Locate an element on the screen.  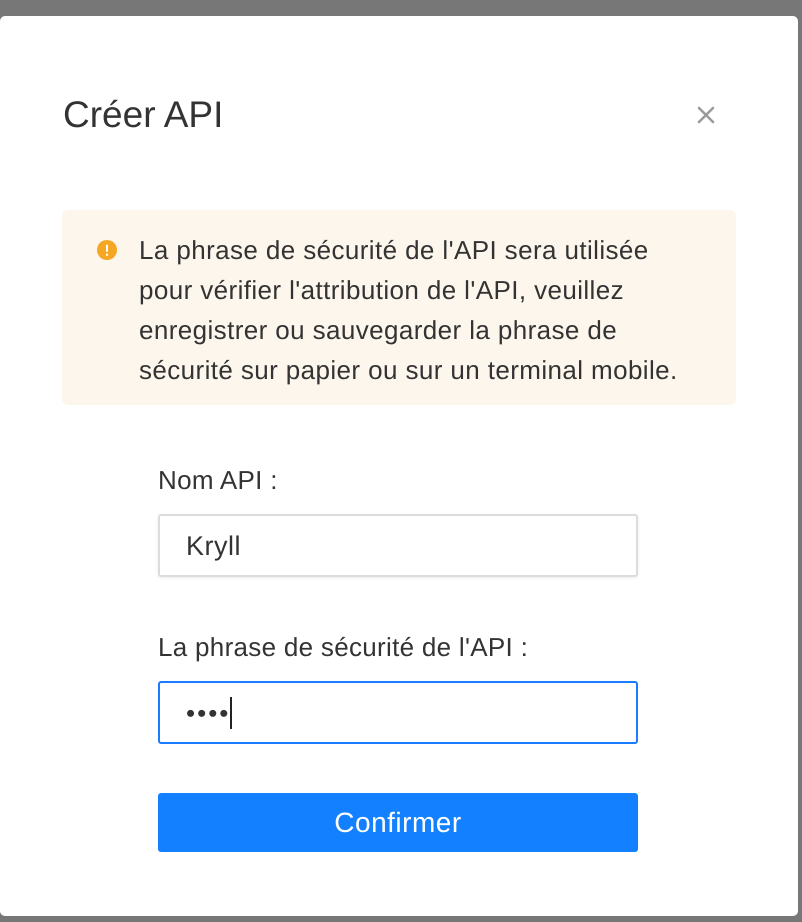
input-field: Kryll is located at coordinates (398, 545).